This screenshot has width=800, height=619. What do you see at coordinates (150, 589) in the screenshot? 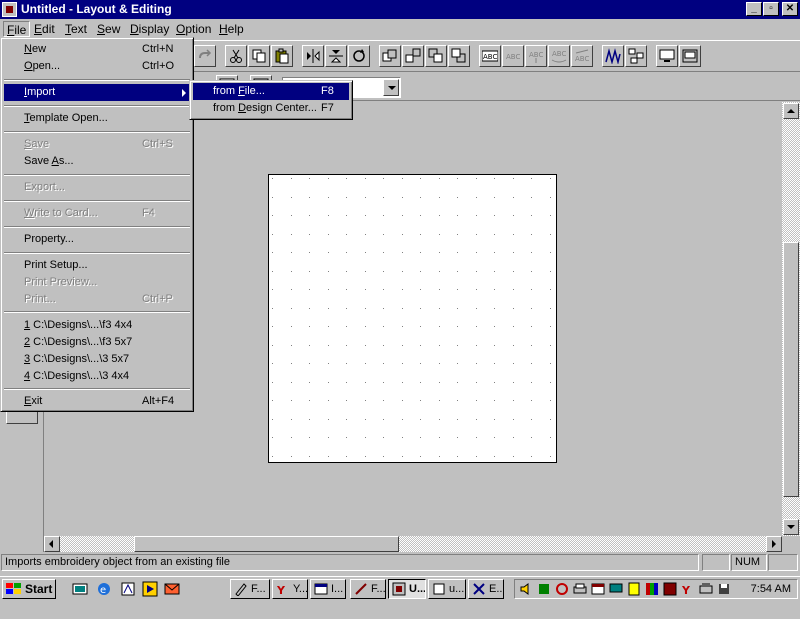
I see `media-player-icon` at bounding box center [150, 589].